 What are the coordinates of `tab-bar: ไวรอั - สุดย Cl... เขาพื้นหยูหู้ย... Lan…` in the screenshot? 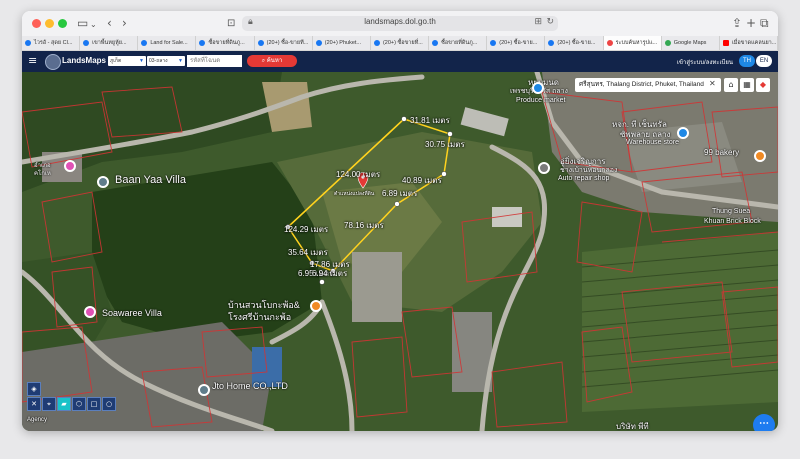 It's located at (400, 43).